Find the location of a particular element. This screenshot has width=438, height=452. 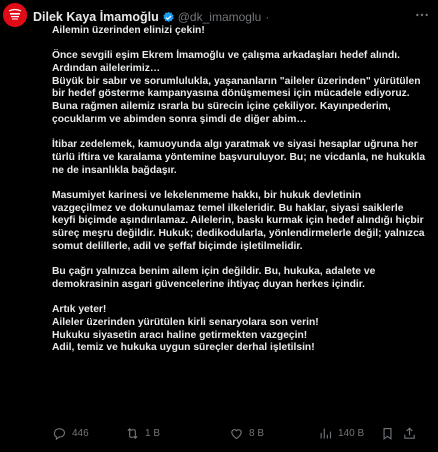

bookmark-button is located at coordinates (390, 433).